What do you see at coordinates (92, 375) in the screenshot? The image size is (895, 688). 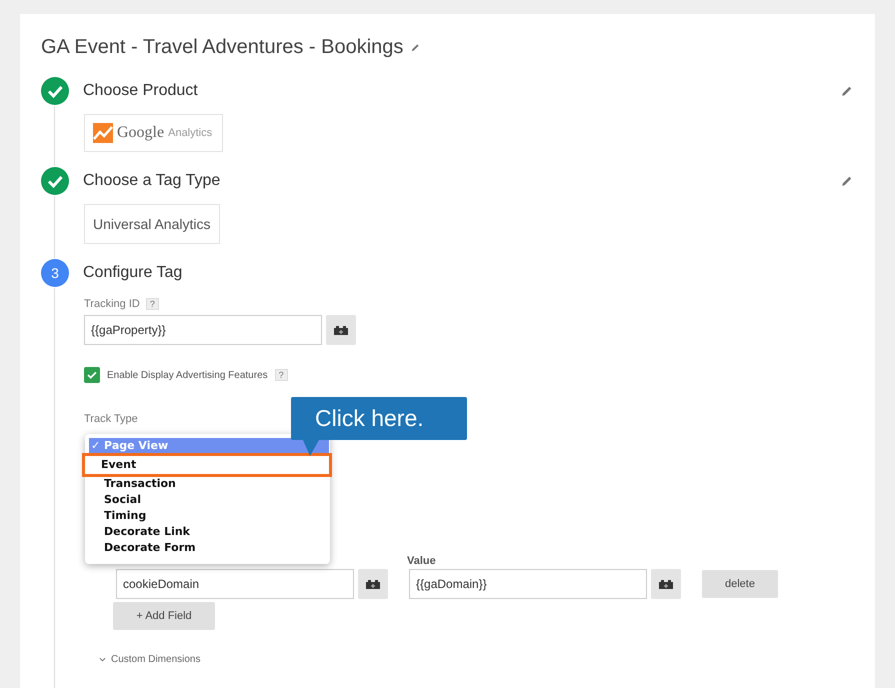 I see `checkbox` at bounding box center [92, 375].